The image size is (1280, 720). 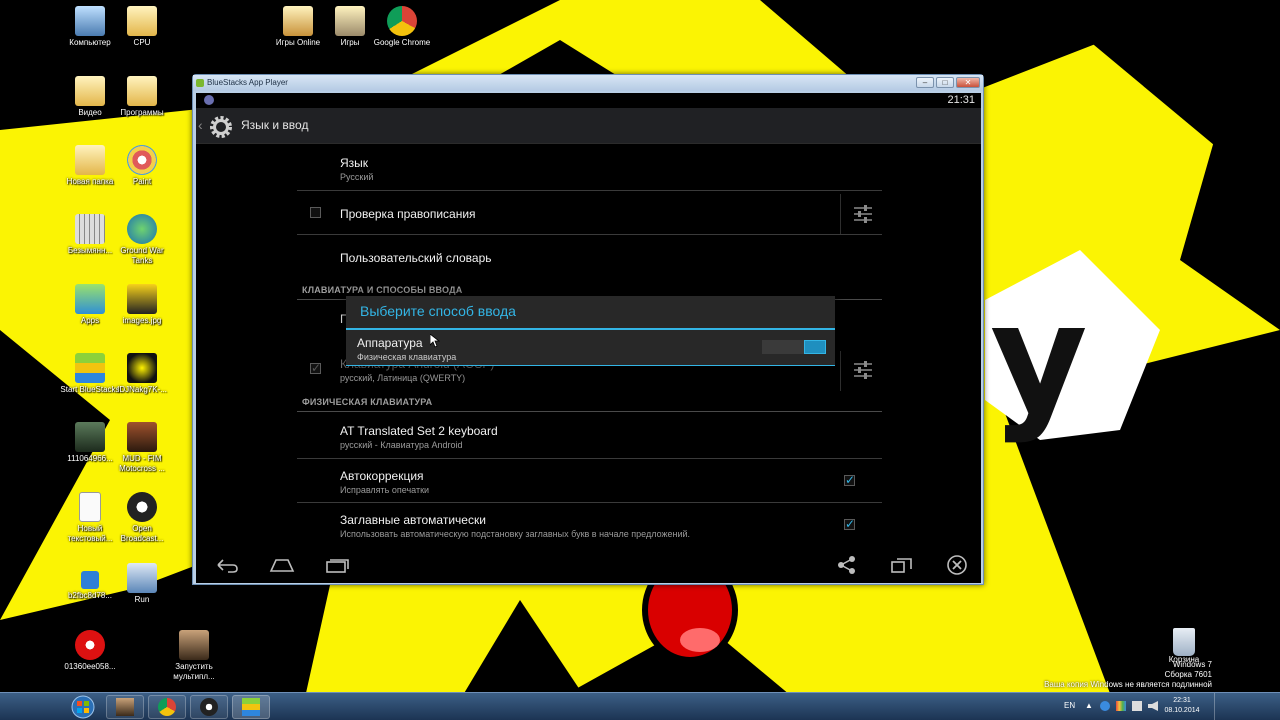 What do you see at coordinates (1137, 706) in the screenshot?
I see `network-icon` at bounding box center [1137, 706].